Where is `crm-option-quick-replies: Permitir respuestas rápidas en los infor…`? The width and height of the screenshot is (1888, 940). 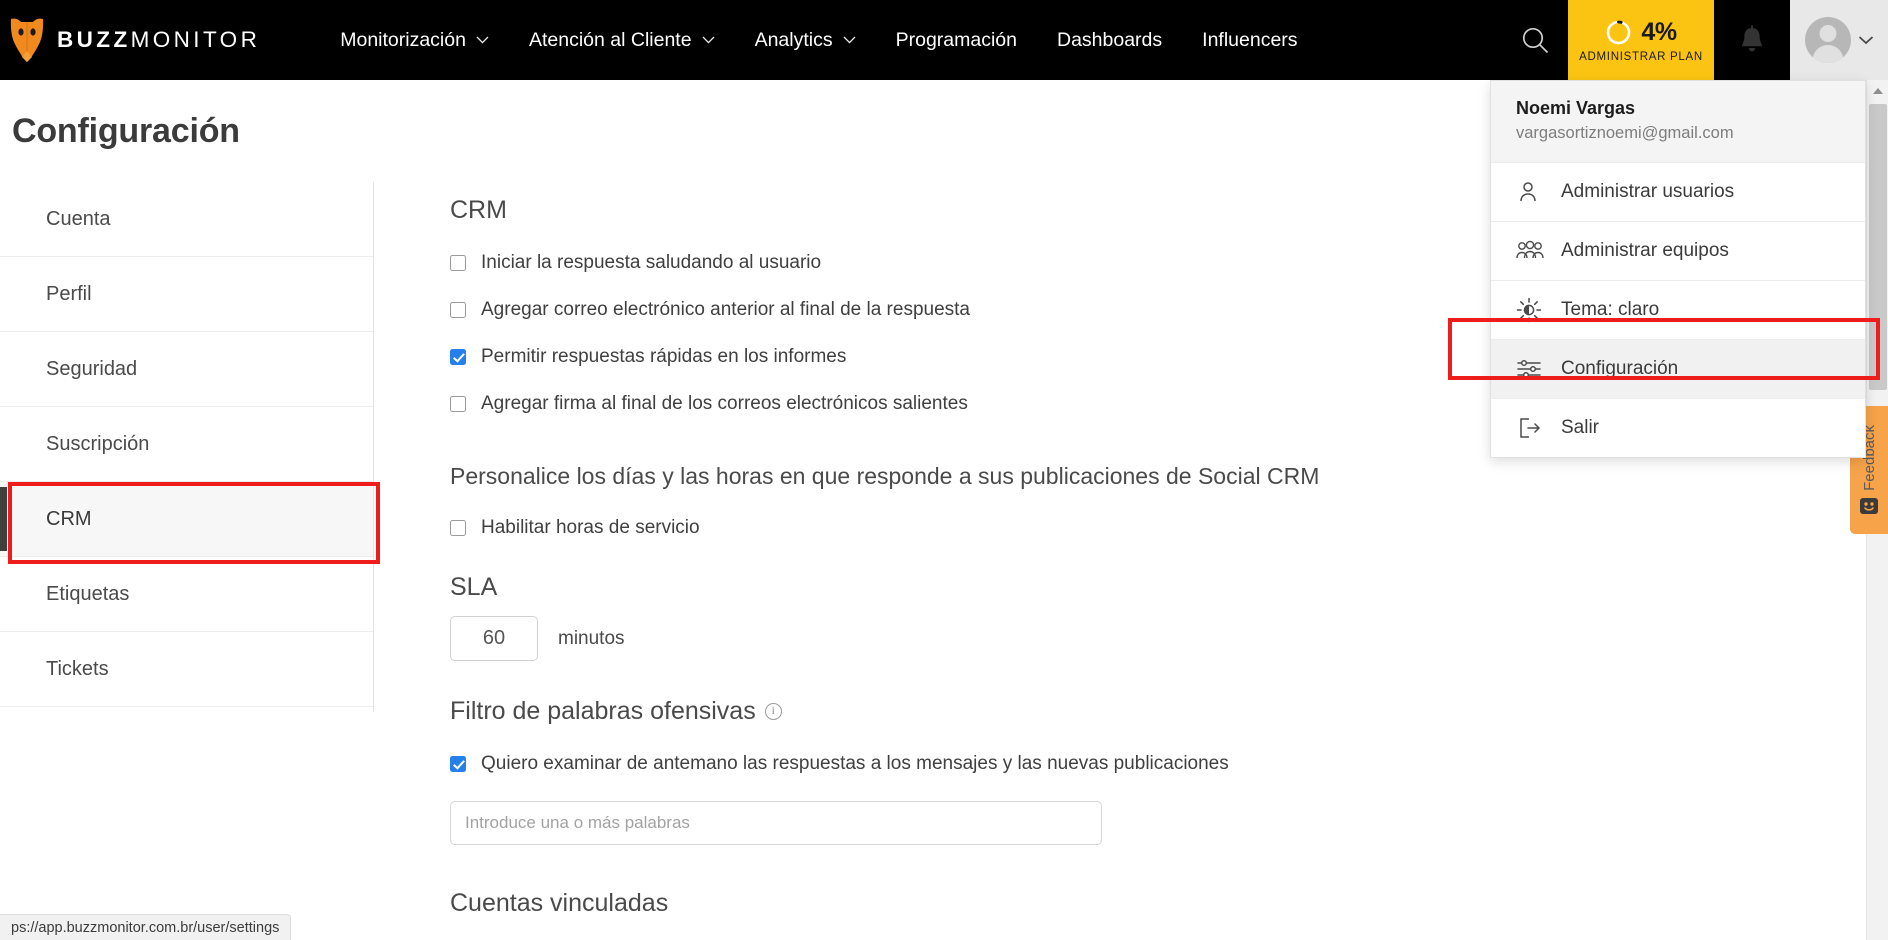 crm-option-quick-replies: Permitir respuestas rápidas en los infor… is located at coordinates (1030, 356).